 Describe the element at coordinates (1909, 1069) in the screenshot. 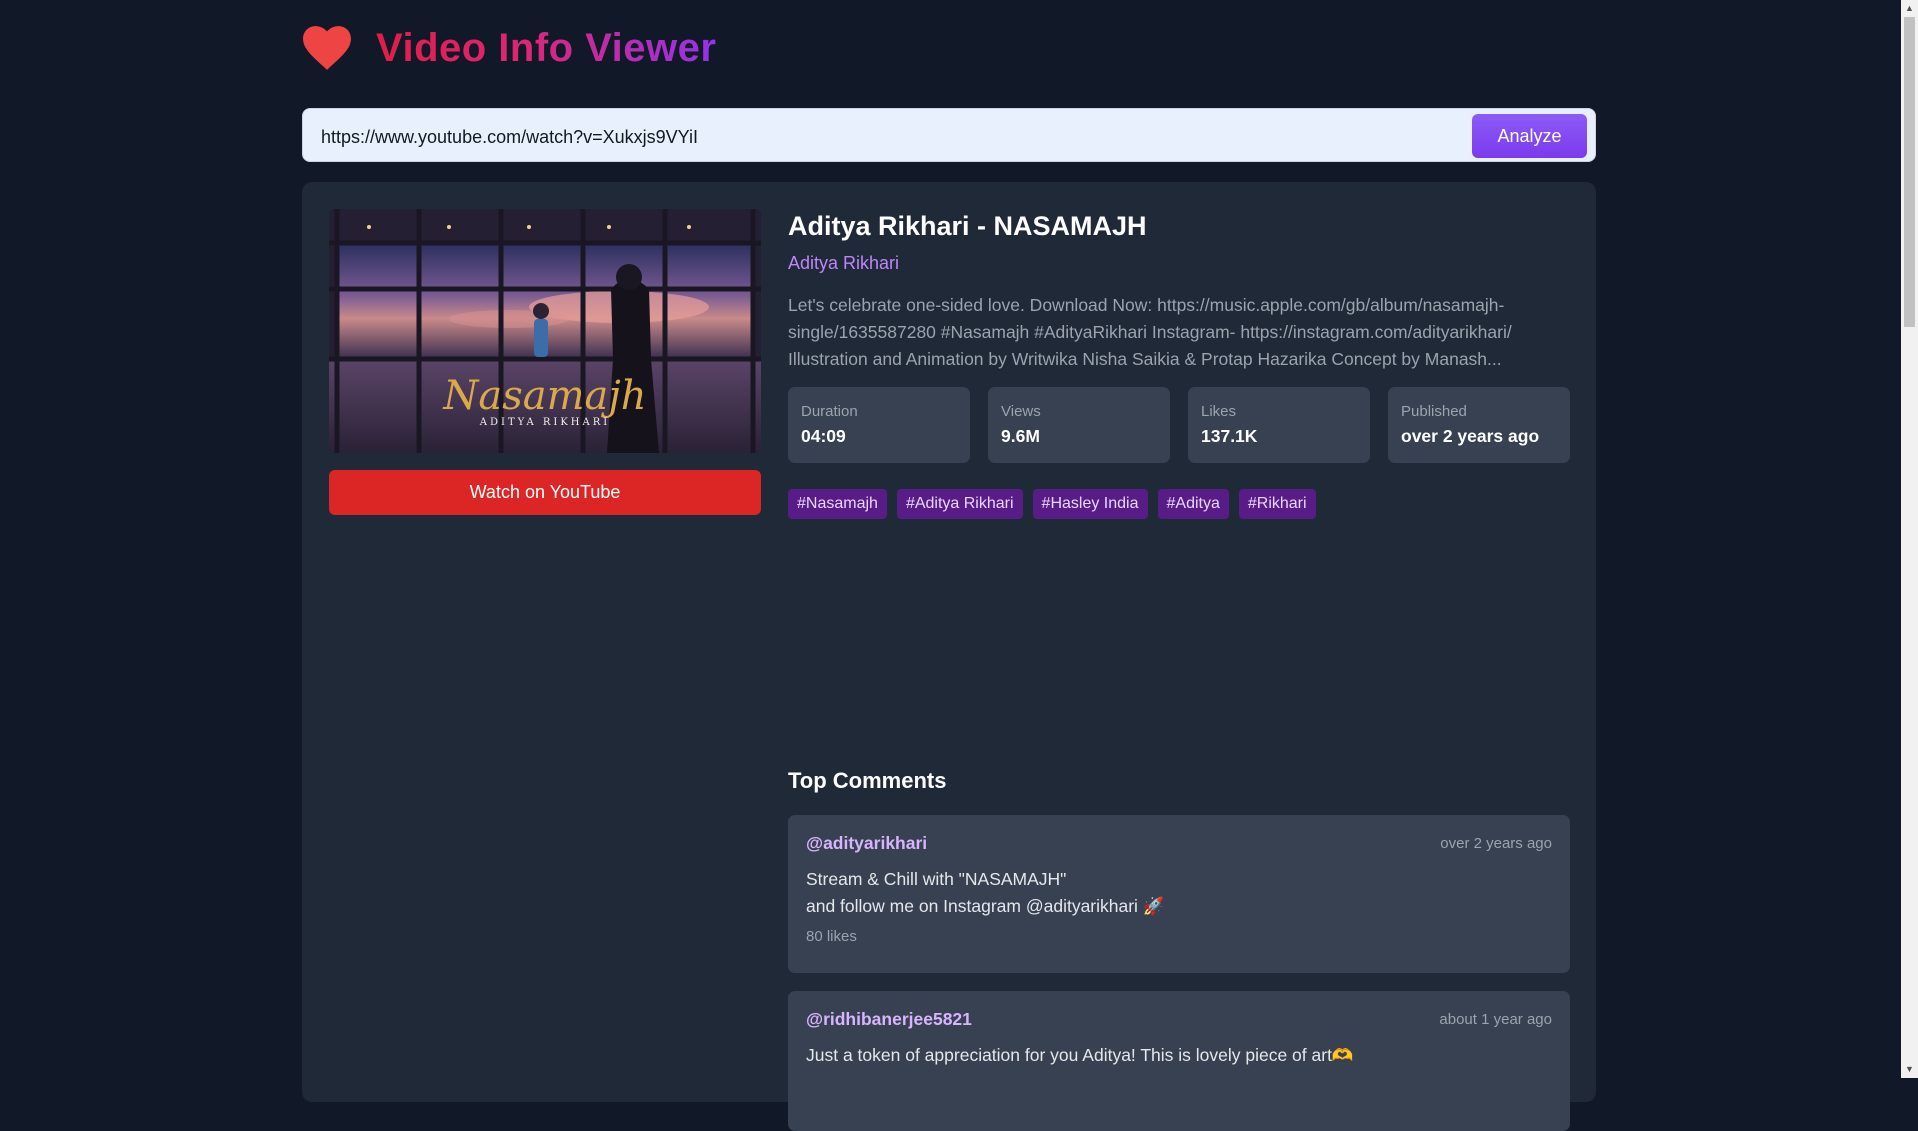

I see `scroll-down-arrow-icon: ▼` at that location.